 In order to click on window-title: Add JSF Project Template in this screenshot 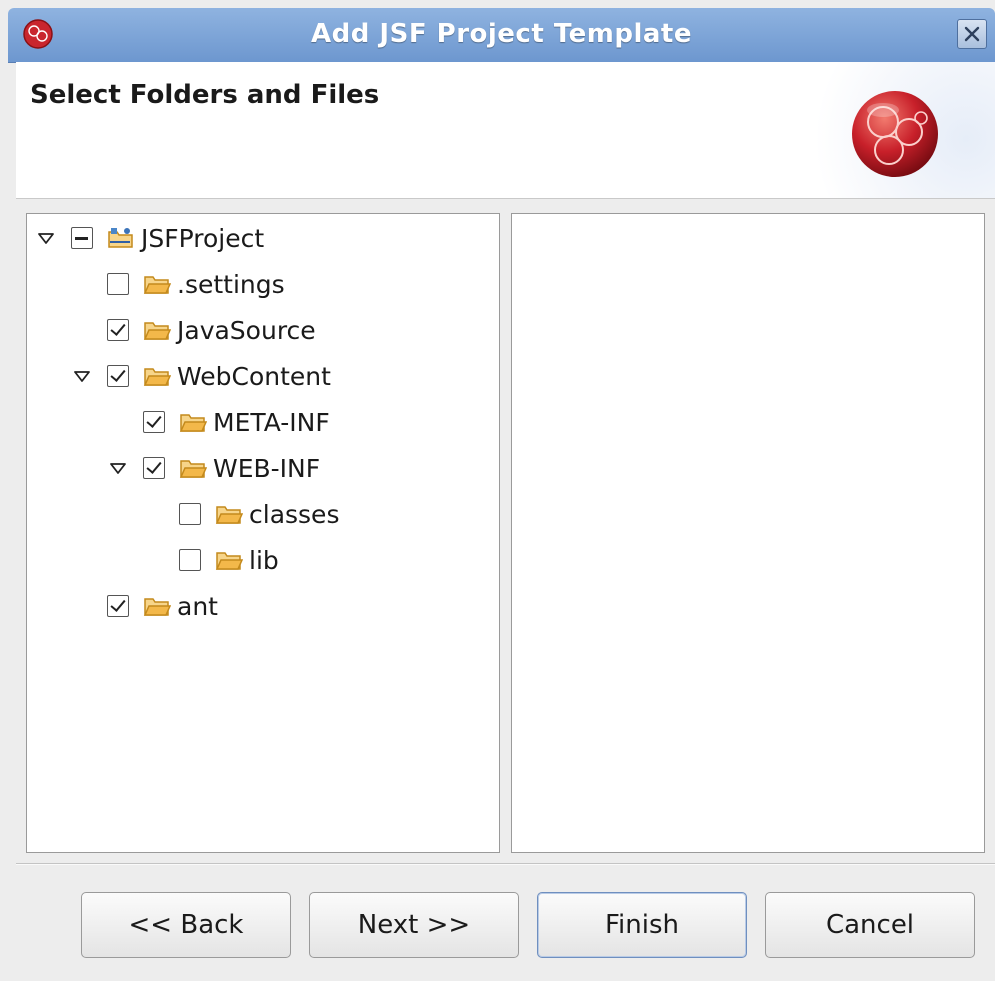, I will do `click(501, 34)`.